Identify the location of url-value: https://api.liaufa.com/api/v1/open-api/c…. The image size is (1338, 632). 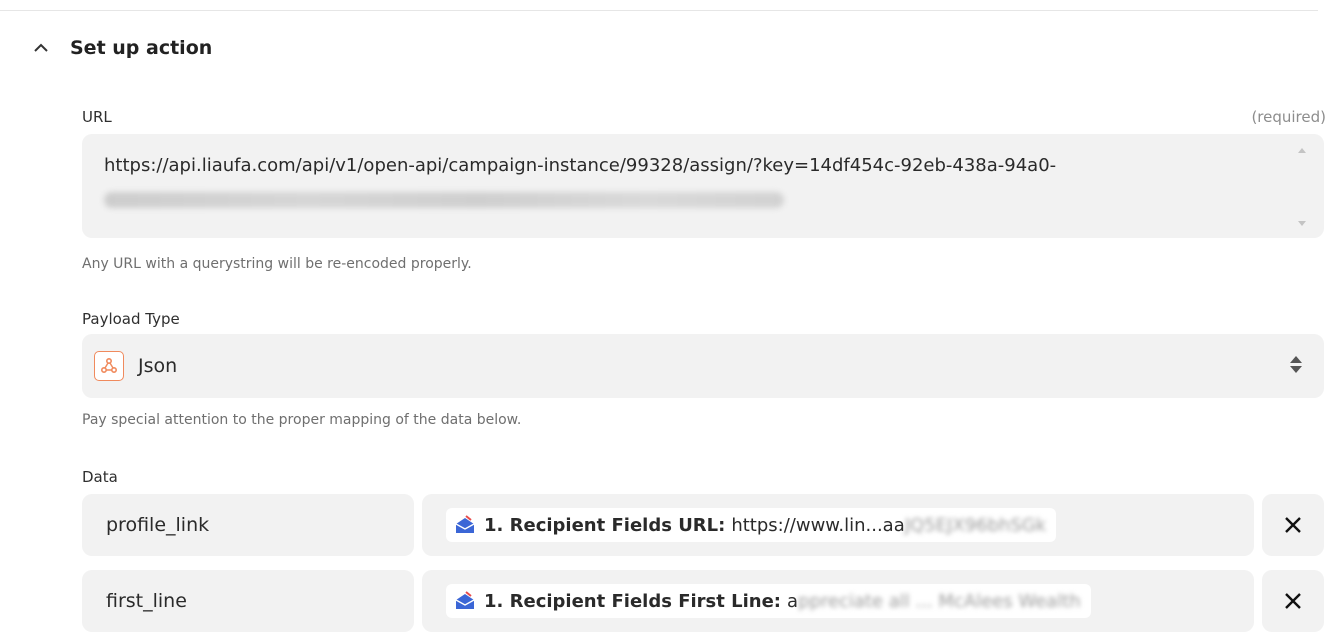
(580, 165).